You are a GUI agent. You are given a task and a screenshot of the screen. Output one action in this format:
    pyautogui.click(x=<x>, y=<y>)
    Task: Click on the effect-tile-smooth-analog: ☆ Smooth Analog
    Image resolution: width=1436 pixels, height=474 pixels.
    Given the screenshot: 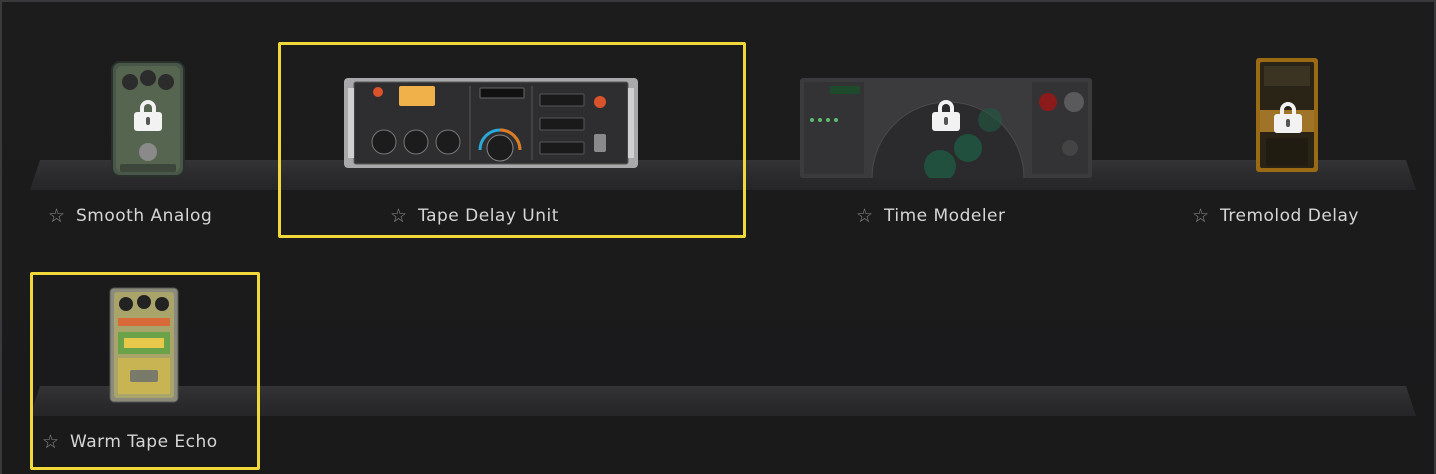 What is the action you would take?
    pyautogui.click(x=157, y=142)
    